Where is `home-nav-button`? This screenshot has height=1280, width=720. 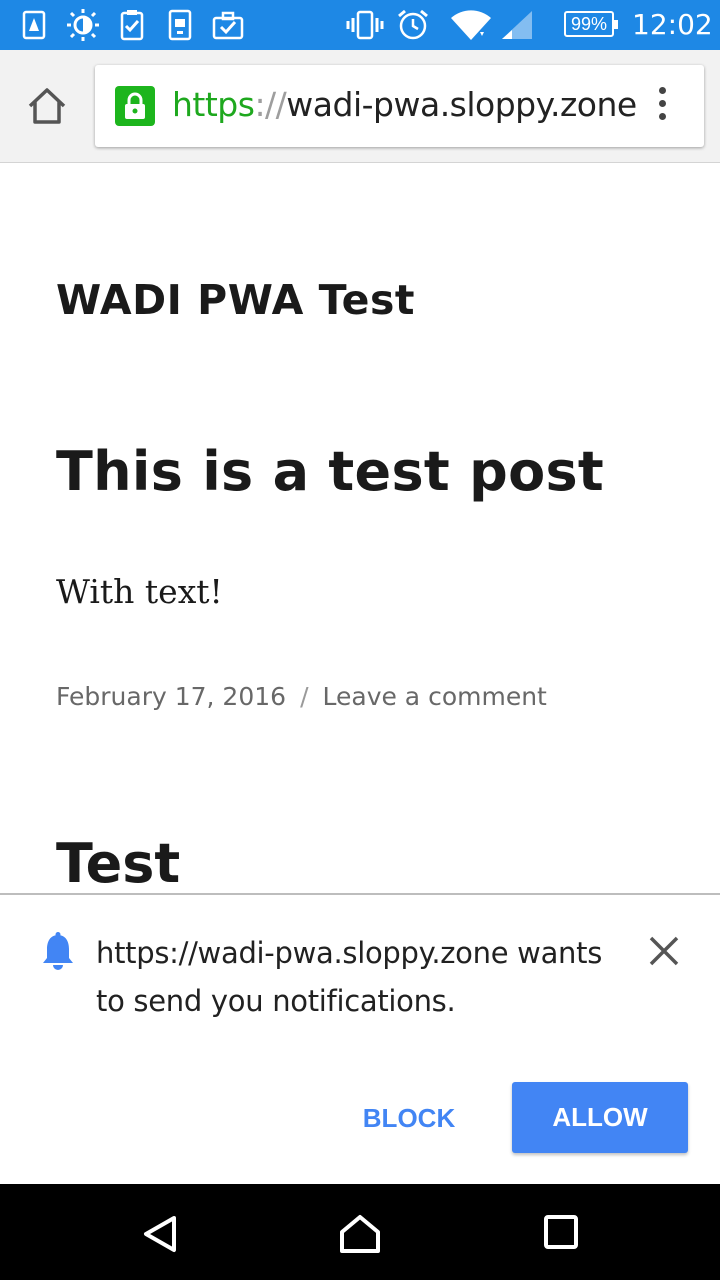
home-nav-button is located at coordinates (360, 1236).